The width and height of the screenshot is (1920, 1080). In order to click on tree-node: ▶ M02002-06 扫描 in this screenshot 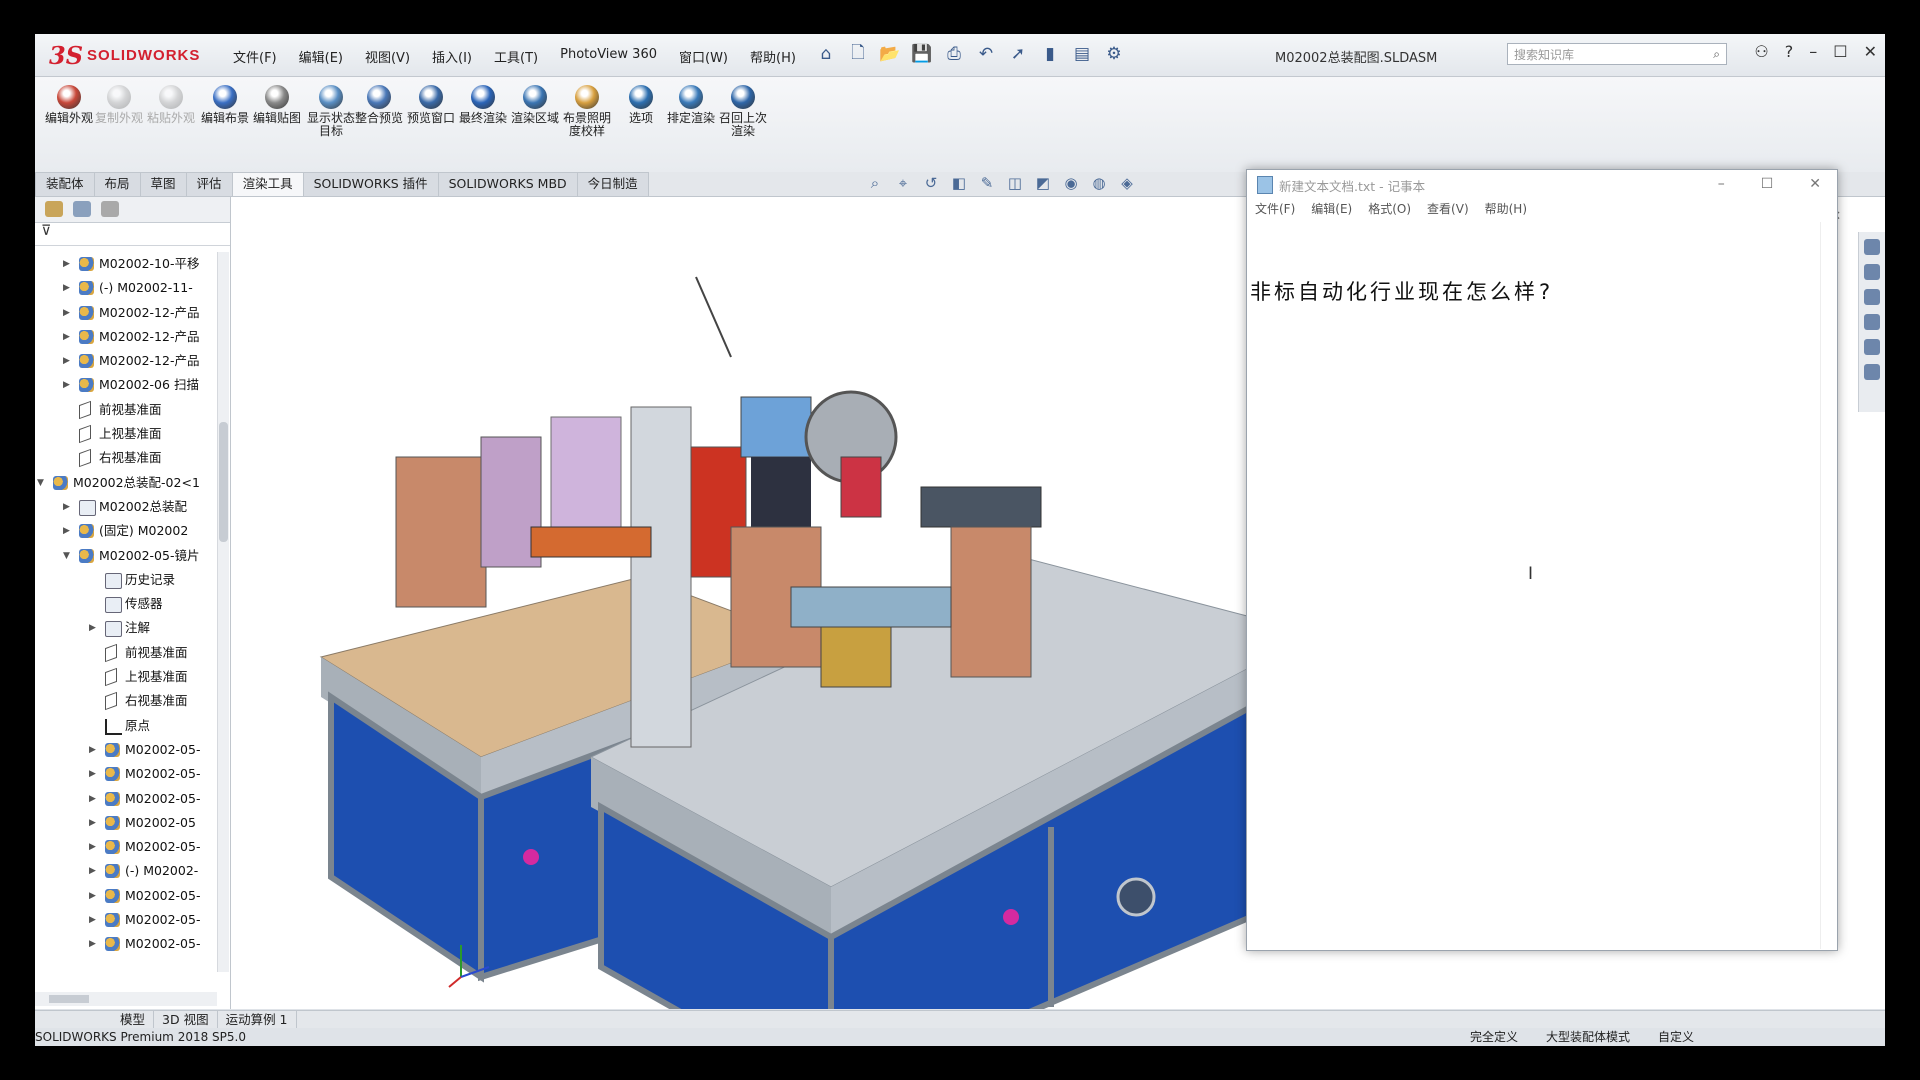, I will do `click(125, 385)`.